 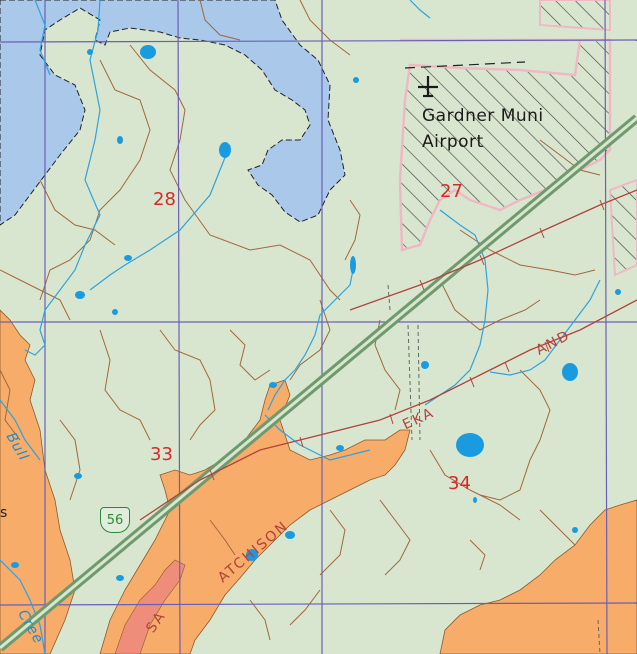 What do you see at coordinates (161, 454) in the screenshot?
I see `section-label-33: 33` at bounding box center [161, 454].